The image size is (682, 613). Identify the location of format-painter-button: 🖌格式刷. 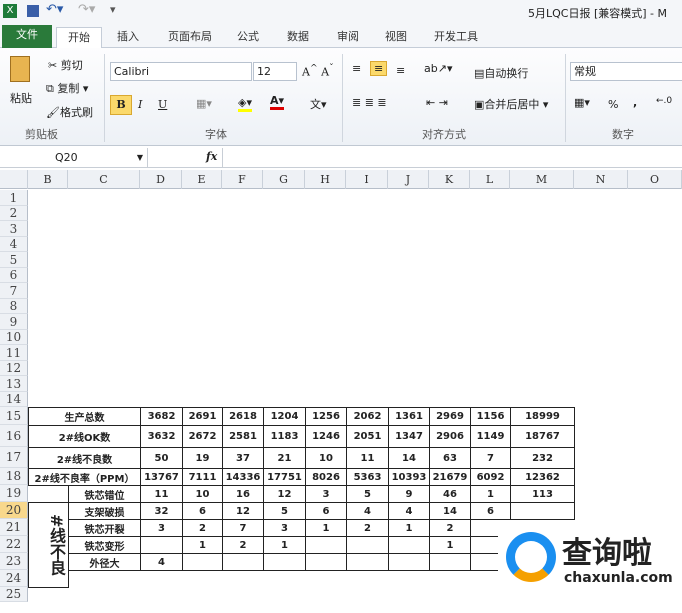
(69, 112).